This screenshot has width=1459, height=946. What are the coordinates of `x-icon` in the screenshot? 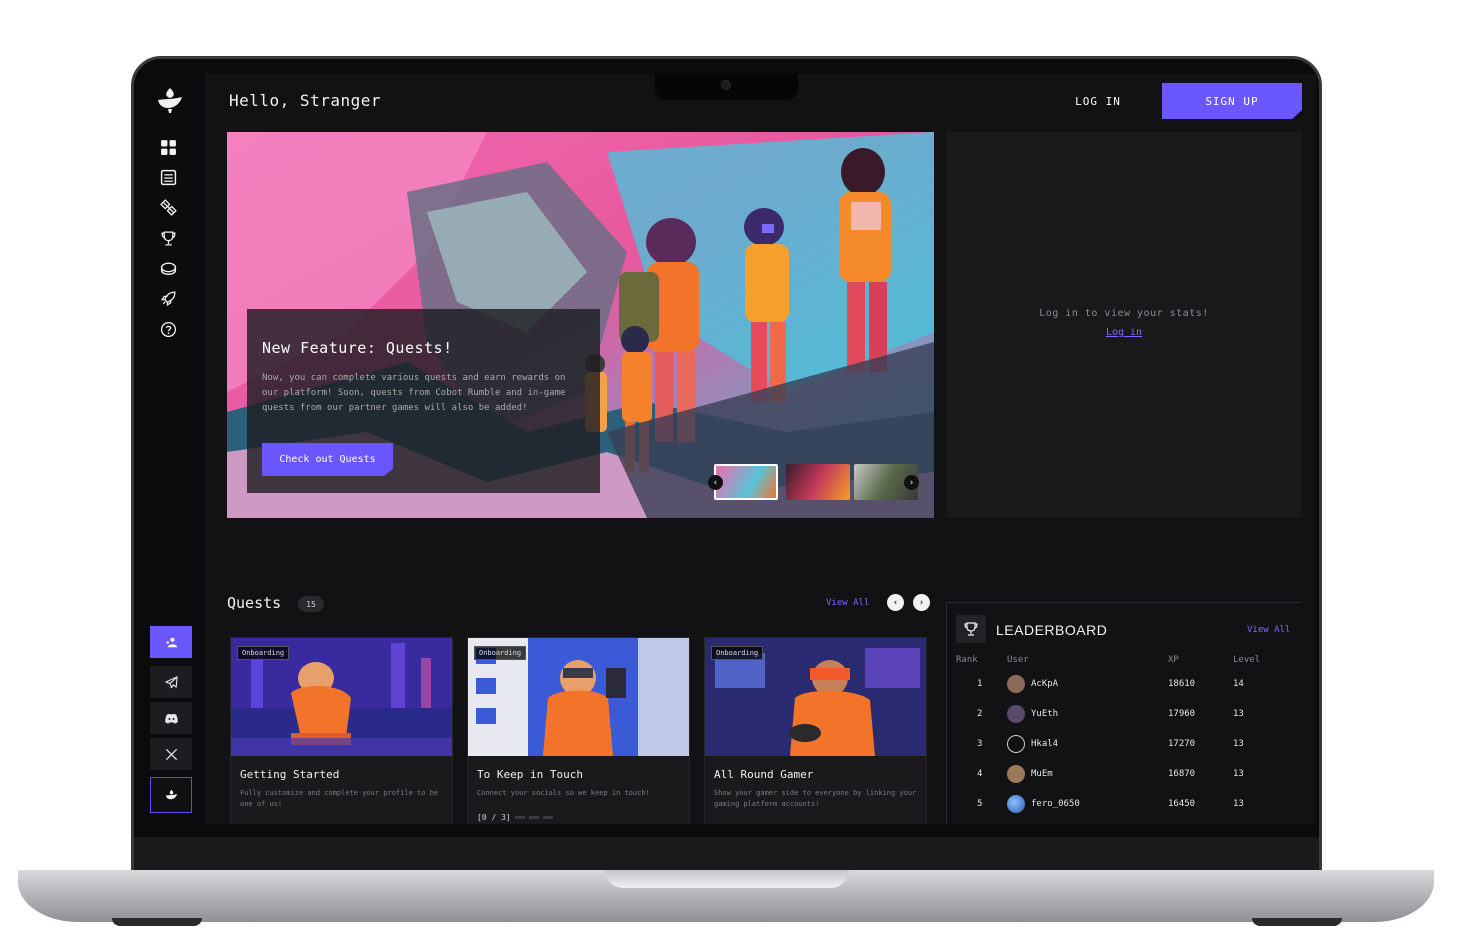 It's located at (171, 754).